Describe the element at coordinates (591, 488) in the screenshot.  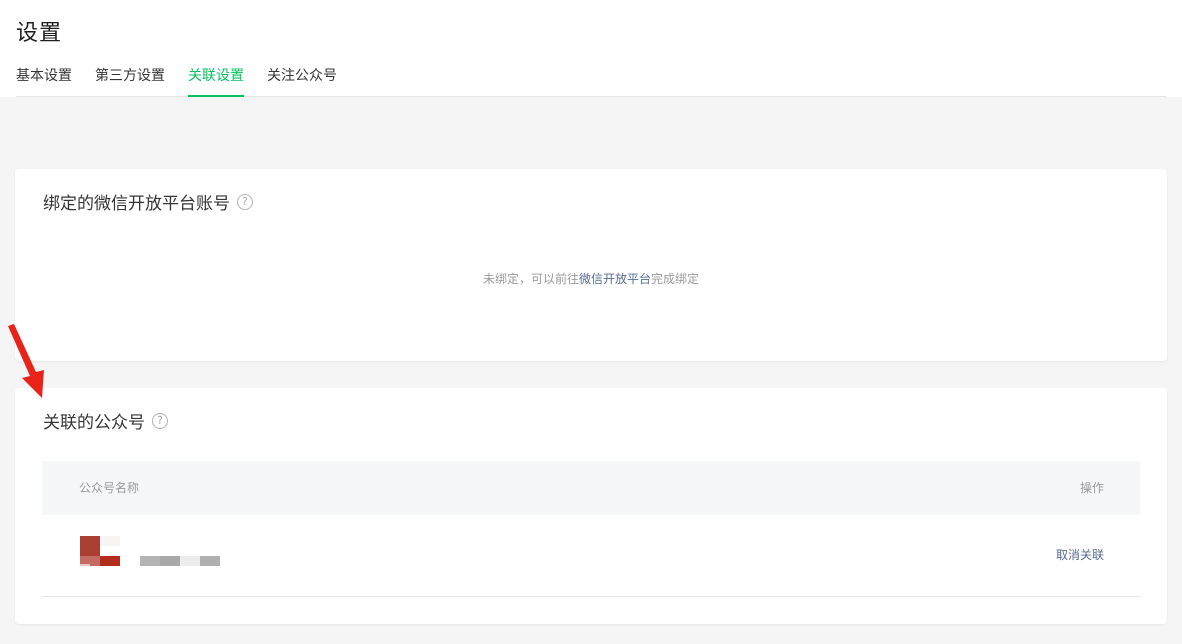
I see `table-header: 公众号名称 操作` at that location.